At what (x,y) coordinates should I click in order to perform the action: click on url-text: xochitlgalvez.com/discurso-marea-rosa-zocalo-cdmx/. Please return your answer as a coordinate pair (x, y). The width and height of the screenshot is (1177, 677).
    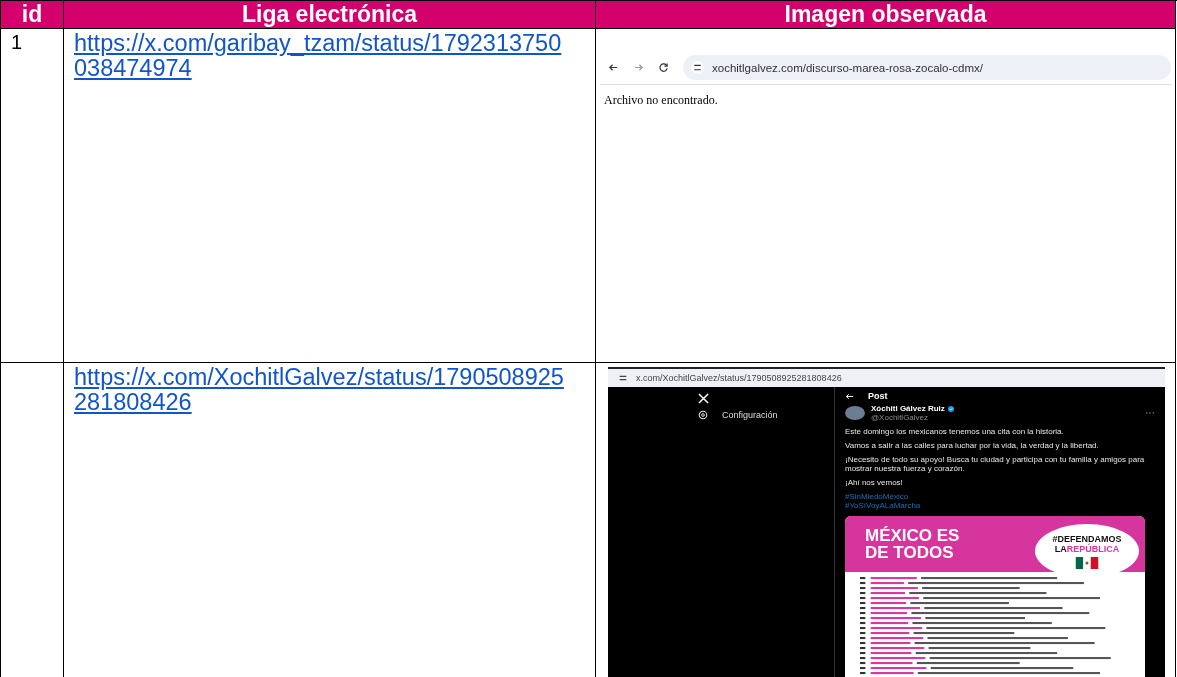
    Looking at the image, I should click on (847, 67).